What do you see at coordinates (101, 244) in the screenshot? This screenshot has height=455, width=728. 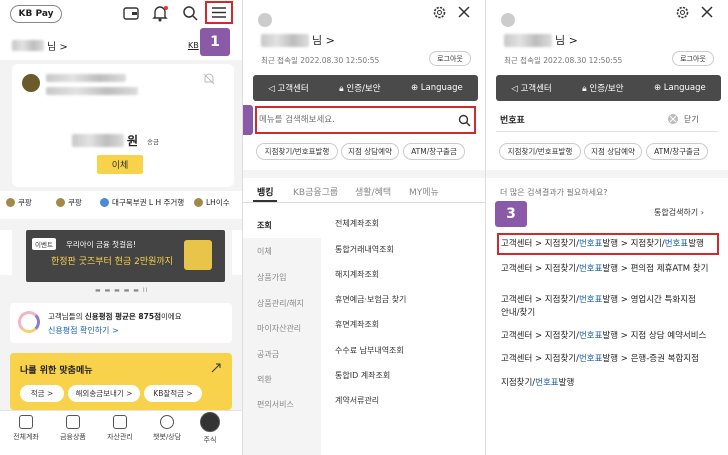 I see `promo-line-1: 우리아이 금융 첫걸음!` at bounding box center [101, 244].